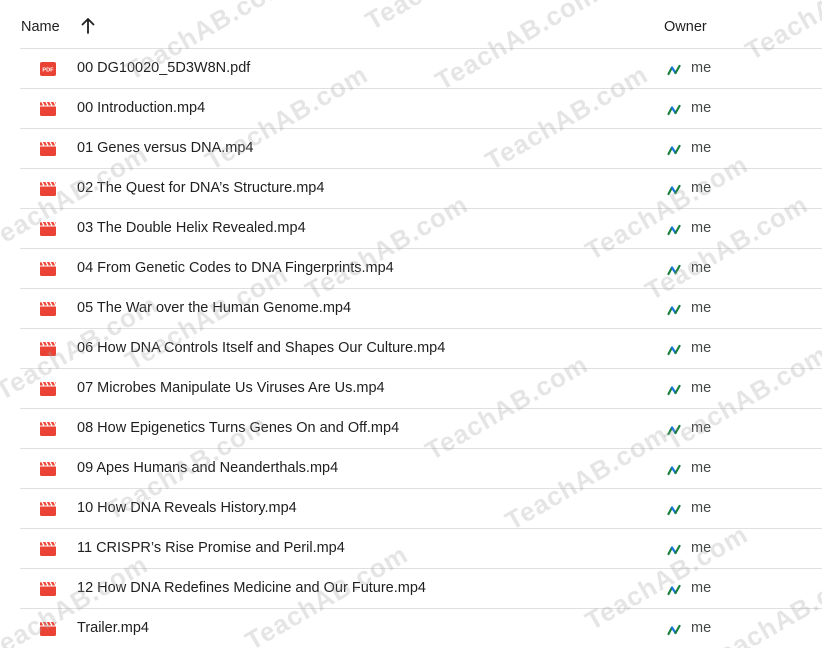 This screenshot has width=822, height=648. What do you see at coordinates (201, 188) in the screenshot?
I see `file-name: 02 The Quest for DNA’s Structure.mp4` at bounding box center [201, 188].